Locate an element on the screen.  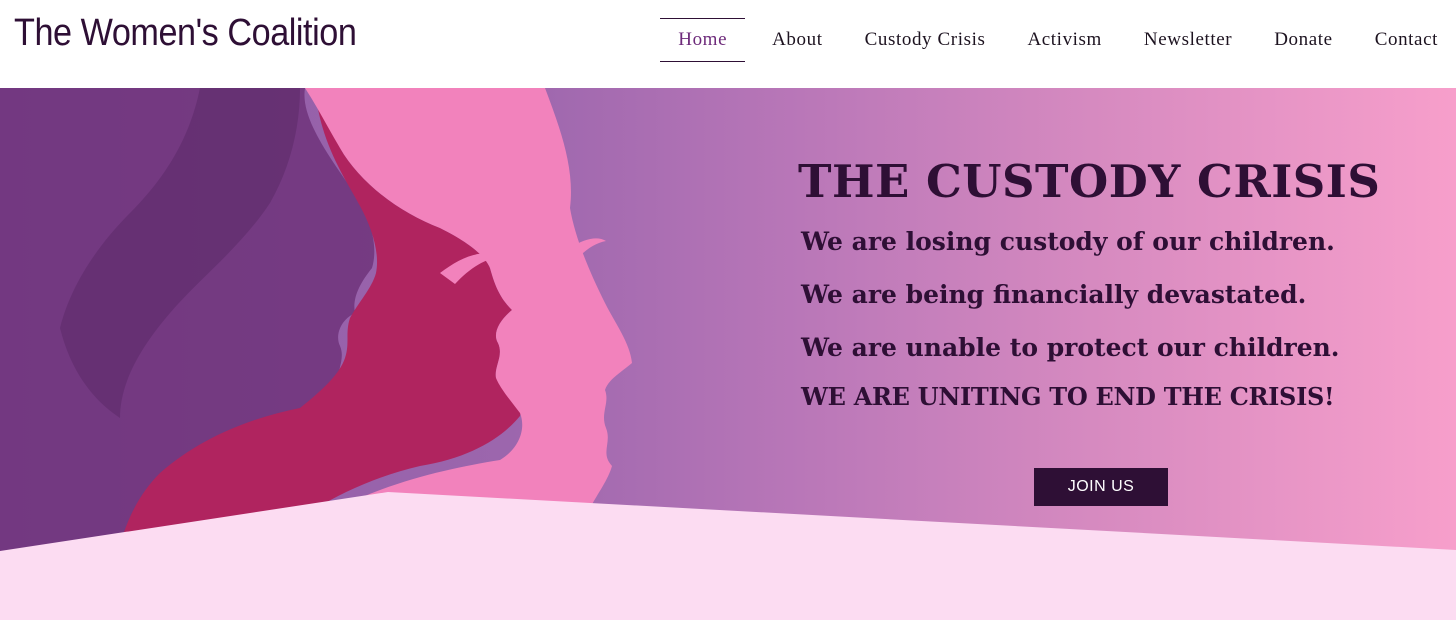
nav-custody-crisis: Custody Crisis is located at coordinates (925, 40).